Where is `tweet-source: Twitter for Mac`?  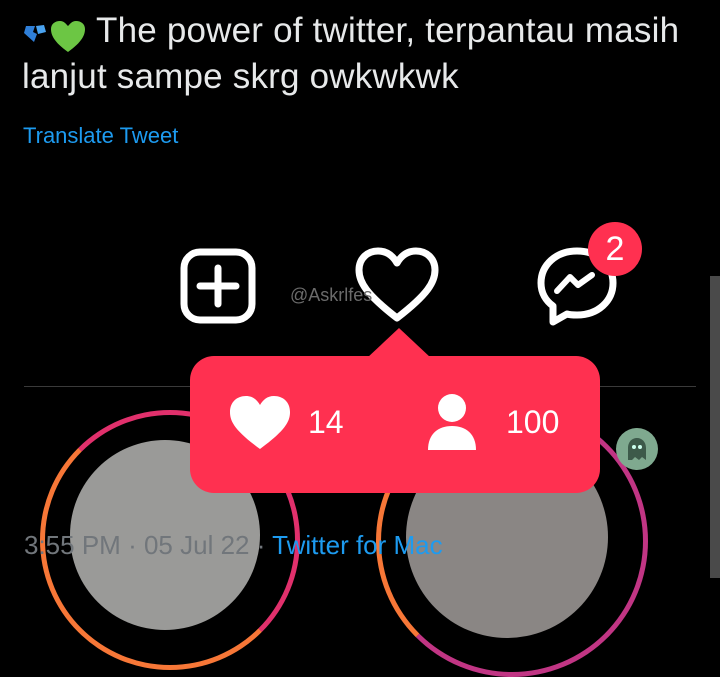 tweet-source: Twitter for Mac is located at coordinates (357, 545).